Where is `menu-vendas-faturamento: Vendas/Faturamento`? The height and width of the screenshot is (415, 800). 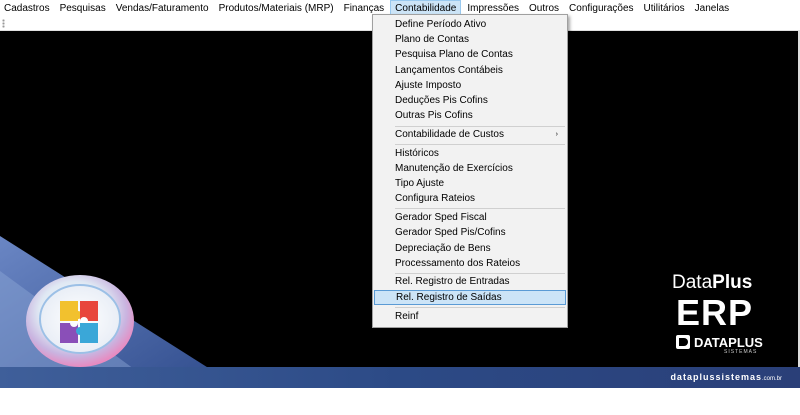 menu-vendas-faturamento: Vendas/Faturamento is located at coordinates (162, 8).